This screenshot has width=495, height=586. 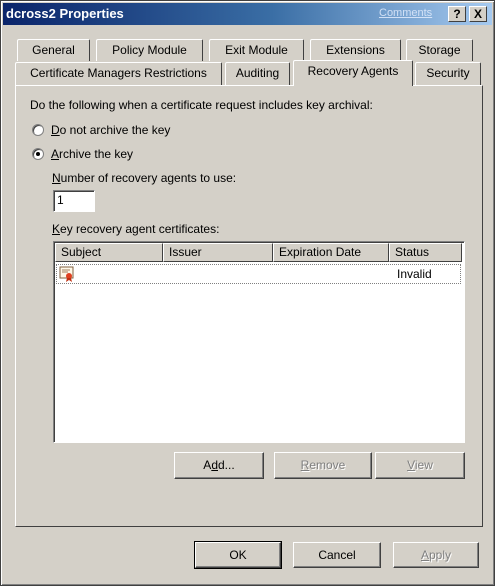 What do you see at coordinates (218, 252) in the screenshot?
I see `column-header-issuer: Issuer` at bounding box center [218, 252].